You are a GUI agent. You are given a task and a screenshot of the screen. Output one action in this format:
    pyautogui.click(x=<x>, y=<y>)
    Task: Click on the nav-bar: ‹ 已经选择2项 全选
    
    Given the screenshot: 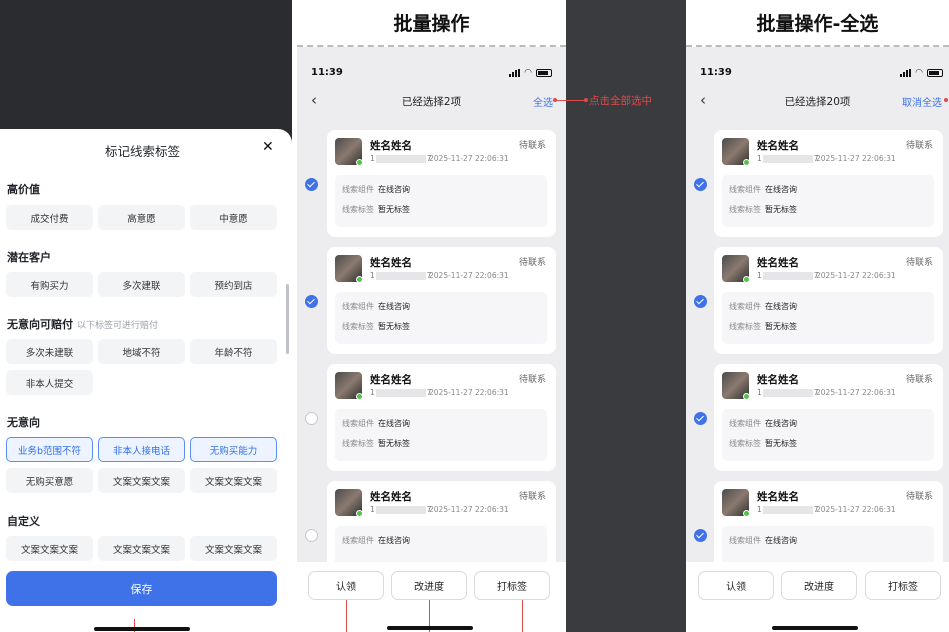 What is the action you would take?
    pyautogui.click(x=431, y=101)
    